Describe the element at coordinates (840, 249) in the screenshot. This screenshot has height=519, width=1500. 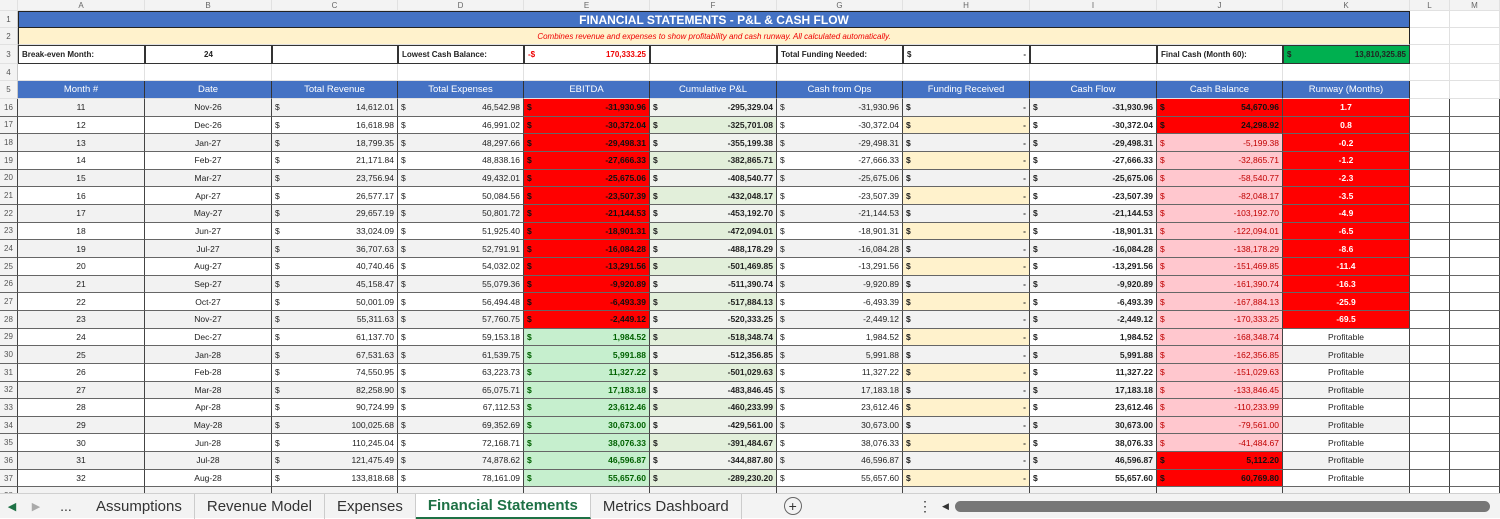
I see `cell-cash-from-ops: $ -16,084.28` at that location.